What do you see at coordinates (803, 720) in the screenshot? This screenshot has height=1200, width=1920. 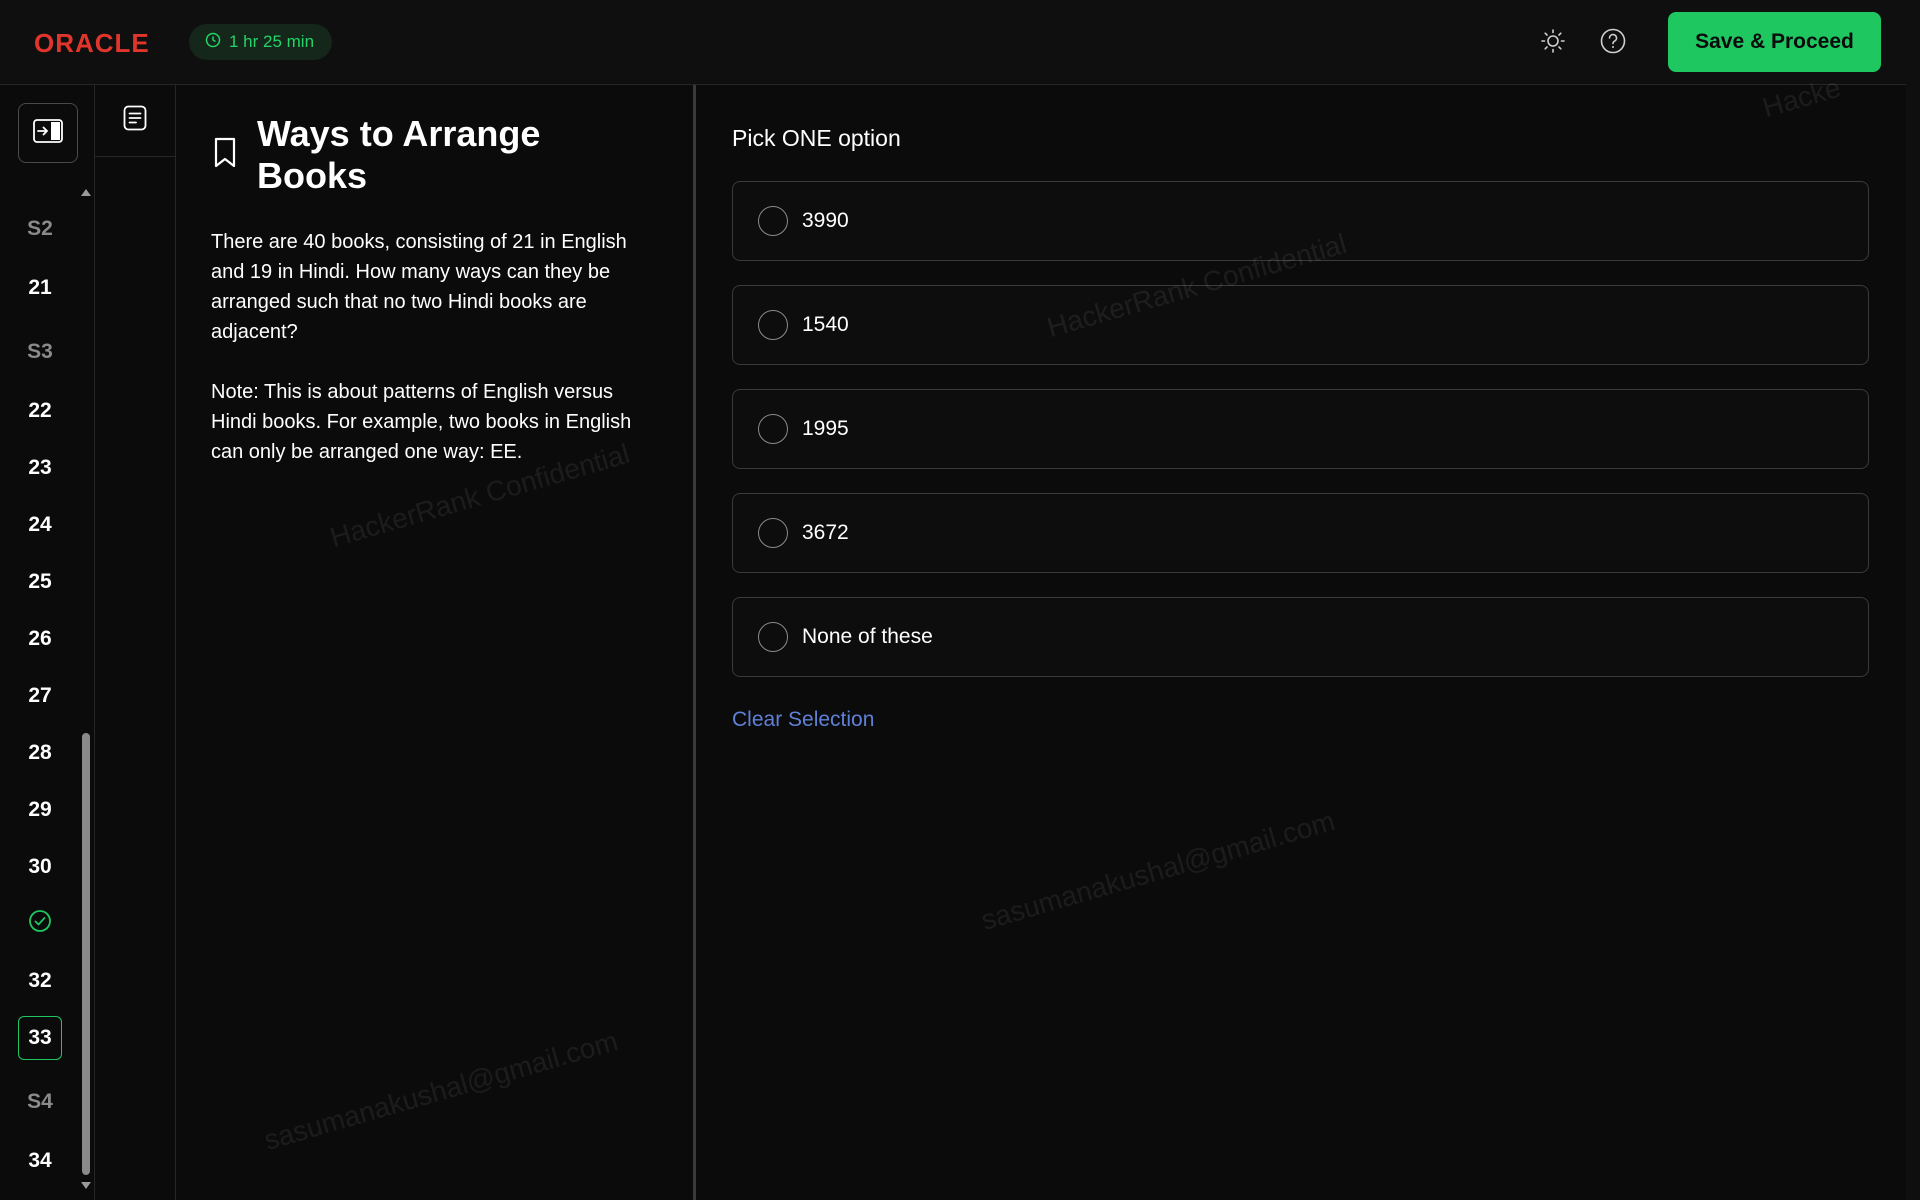 I see `clear-selection-link: Clear Selection` at bounding box center [803, 720].